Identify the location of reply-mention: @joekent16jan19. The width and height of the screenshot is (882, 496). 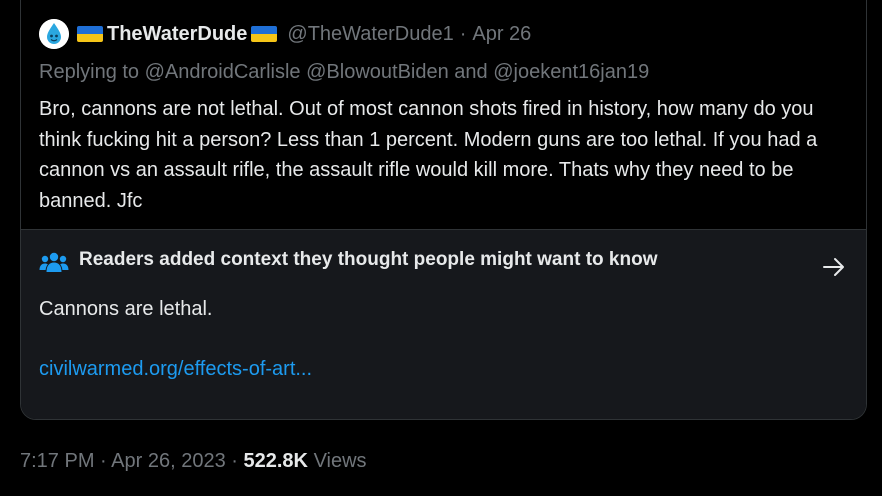
(571, 72).